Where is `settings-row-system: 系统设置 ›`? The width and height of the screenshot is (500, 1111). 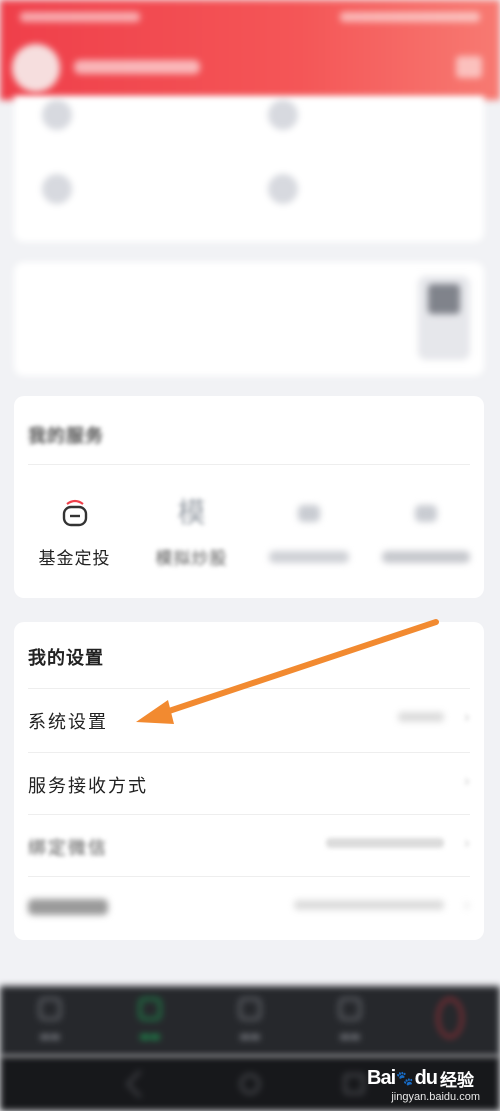
settings-row-system: 系统设置 › is located at coordinates (249, 721).